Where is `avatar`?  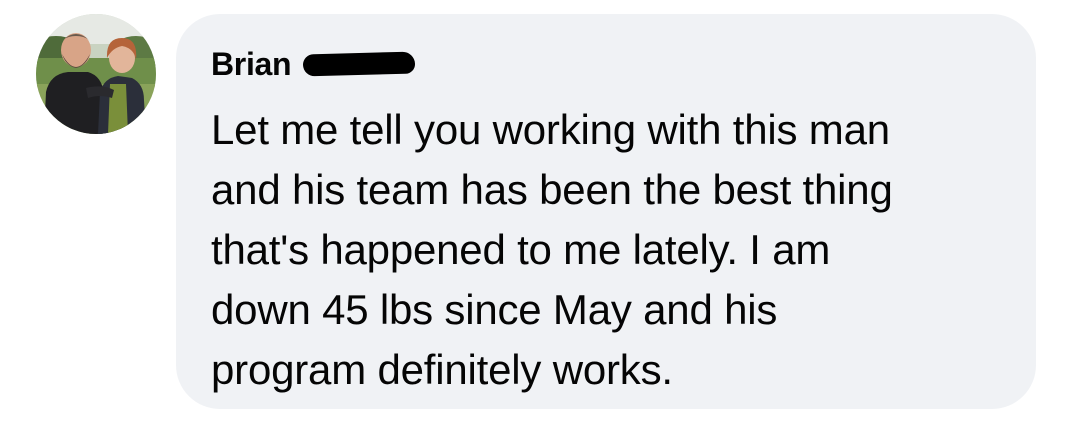
avatar is located at coordinates (96, 74).